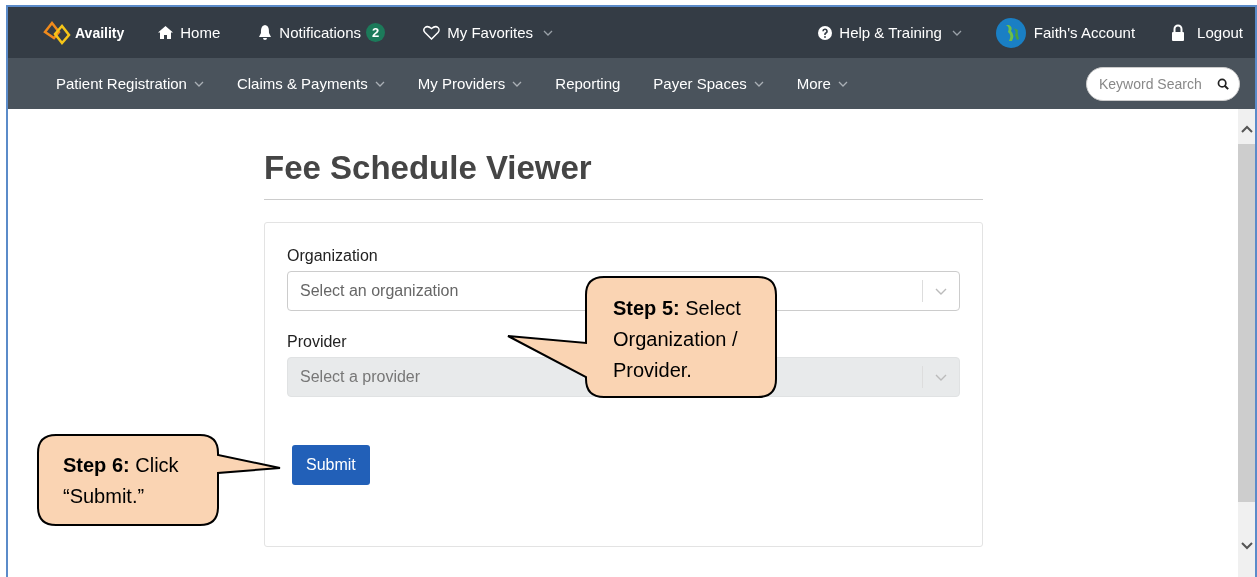 The image size is (1257, 577). I want to click on top-nav-link: Help & Training, so click(890, 32).